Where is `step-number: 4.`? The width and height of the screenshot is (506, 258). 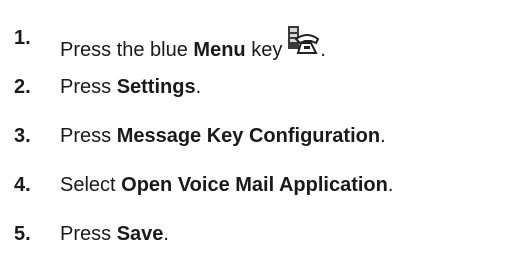
step-number: 4. is located at coordinates (22, 185).